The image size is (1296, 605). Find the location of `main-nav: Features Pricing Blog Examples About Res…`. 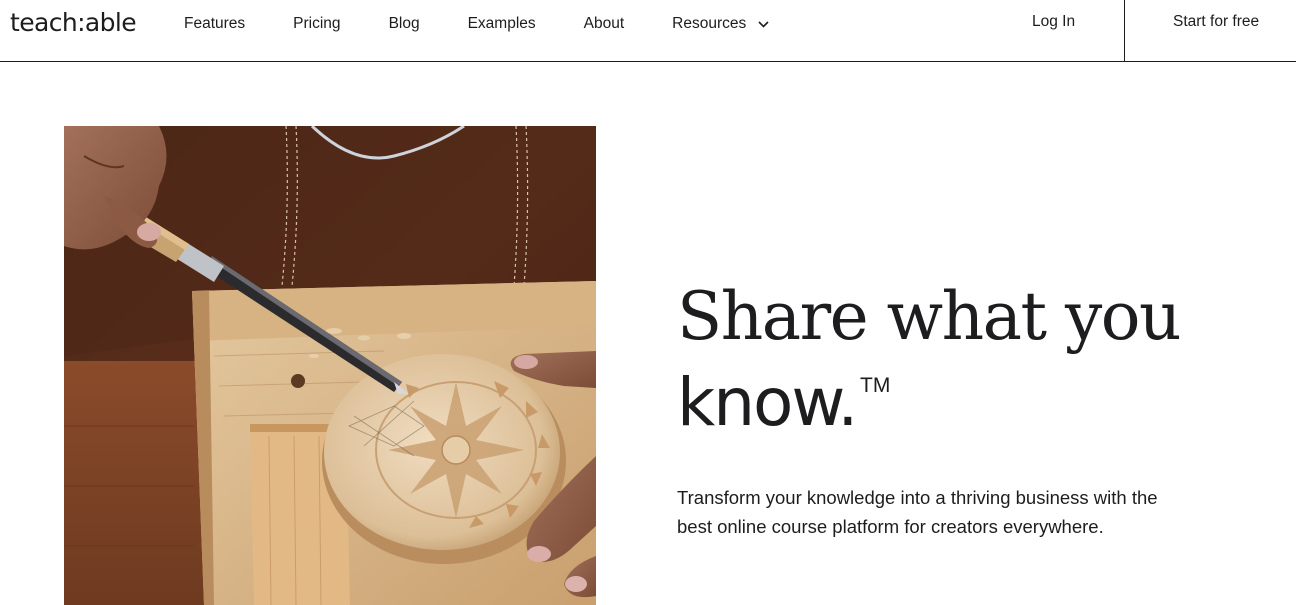

main-nav: Features Pricing Blog Examples About Res… is located at coordinates (476, 24).